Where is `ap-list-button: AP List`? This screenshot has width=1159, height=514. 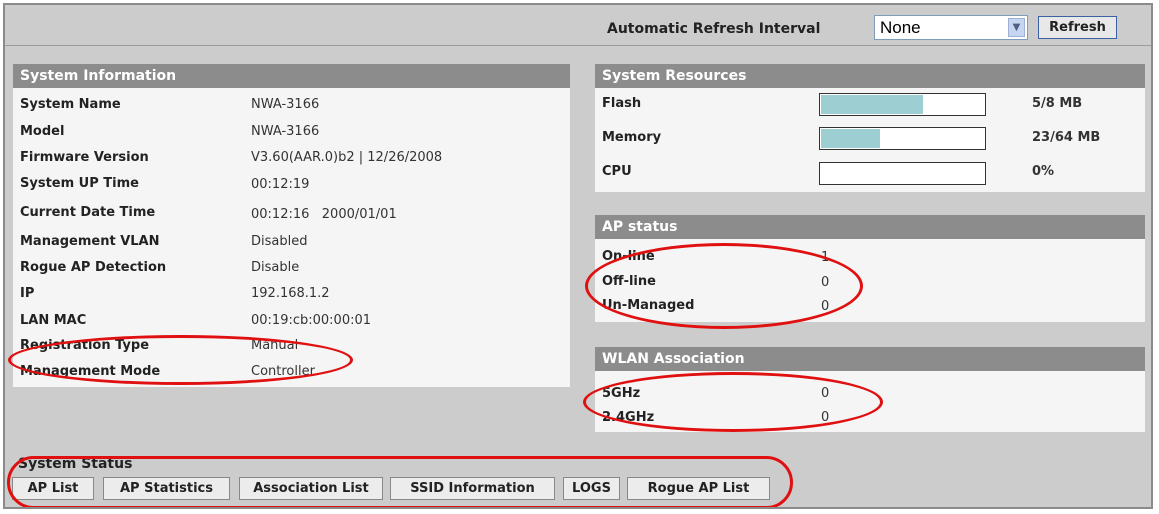 ap-list-button: AP List is located at coordinates (53, 488).